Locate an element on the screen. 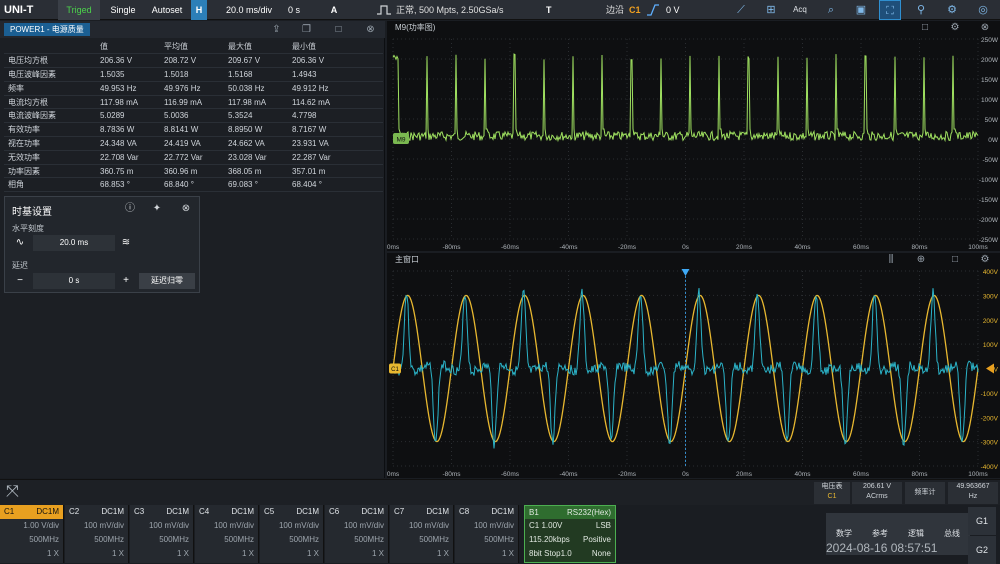 The height and width of the screenshot is (564, 1000). search-icon: ⌕ is located at coordinates (831, 10).